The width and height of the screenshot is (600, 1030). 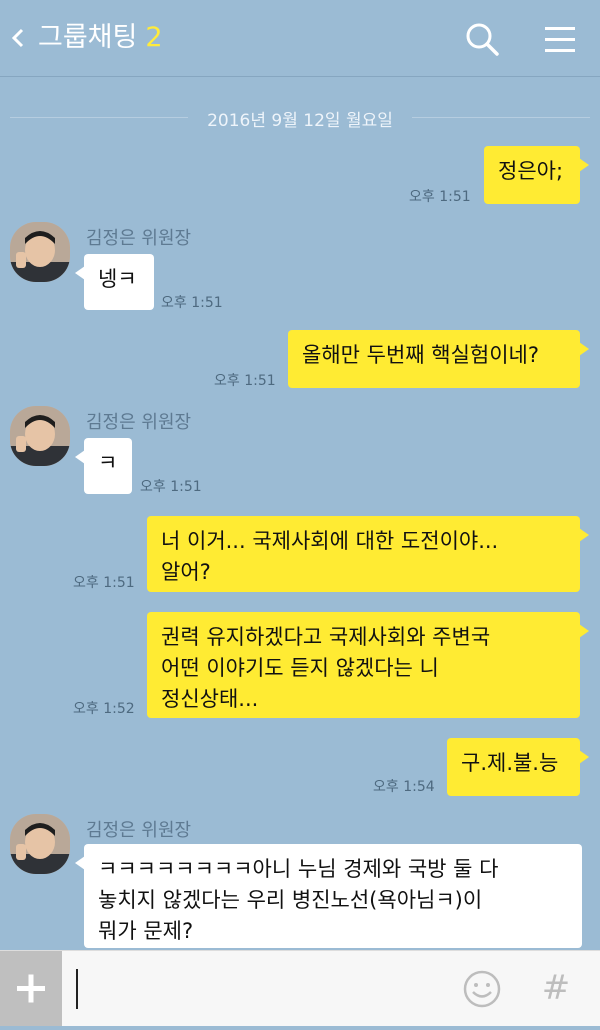 I want to click on attach-button, so click(x=31, y=988).